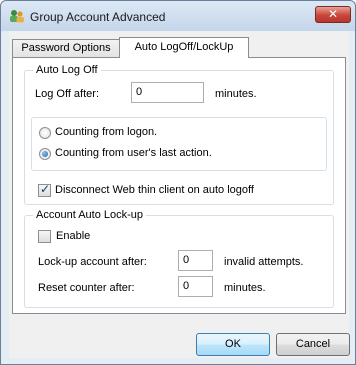  What do you see at coordinates (106, 132) in the screenshot?
I see `counting-from-logon-label: Counting from logon.` at bounding box center [106, 132].